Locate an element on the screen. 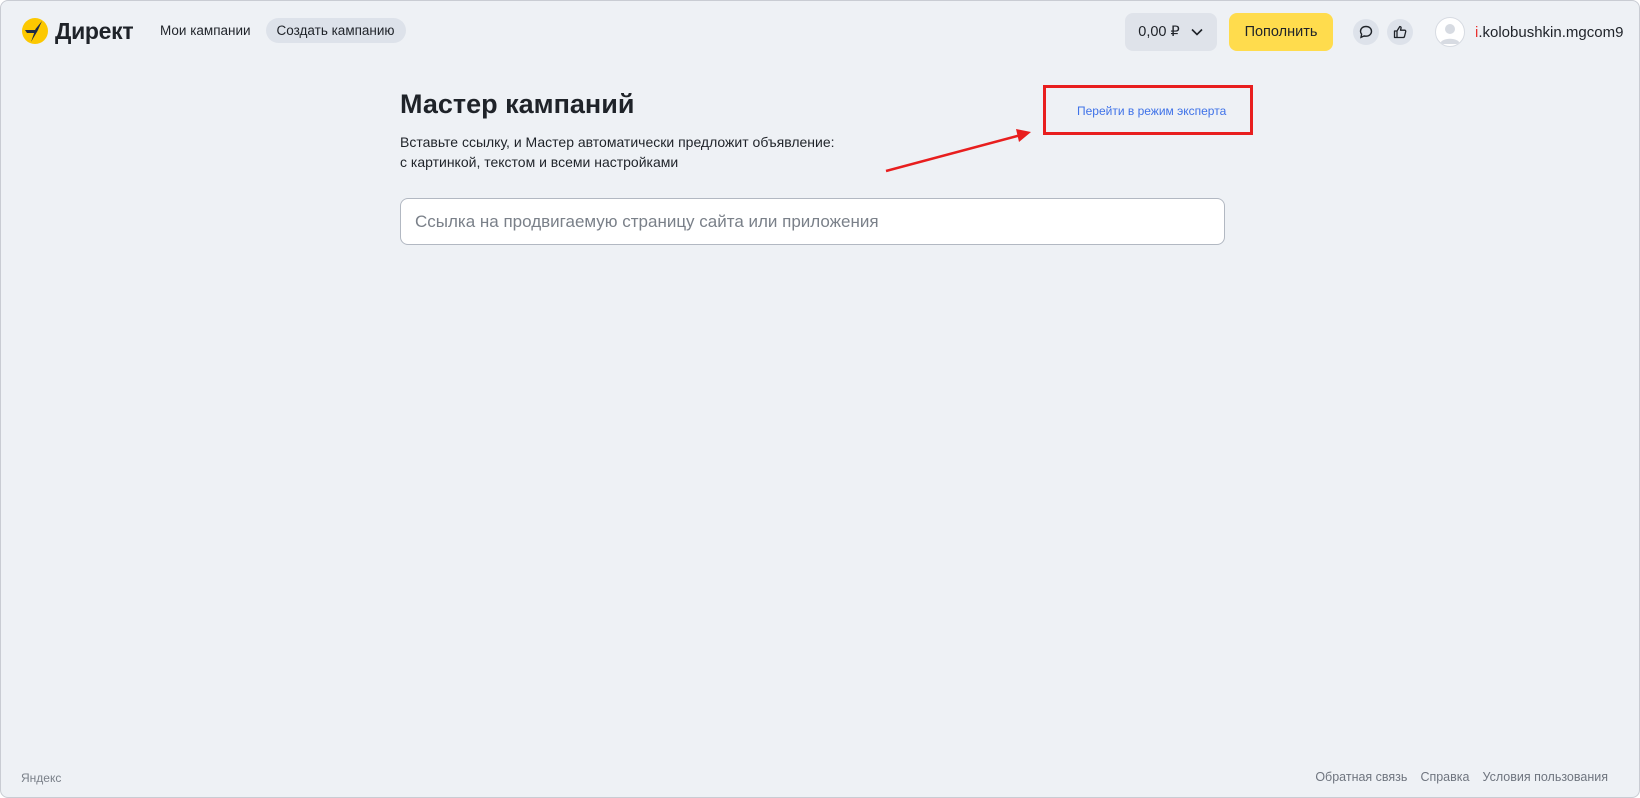 Image resolution: width=1640 pixels, height=798 pixels. balance-value: 0,00 ₽ is located at coordinates (1159, 32).